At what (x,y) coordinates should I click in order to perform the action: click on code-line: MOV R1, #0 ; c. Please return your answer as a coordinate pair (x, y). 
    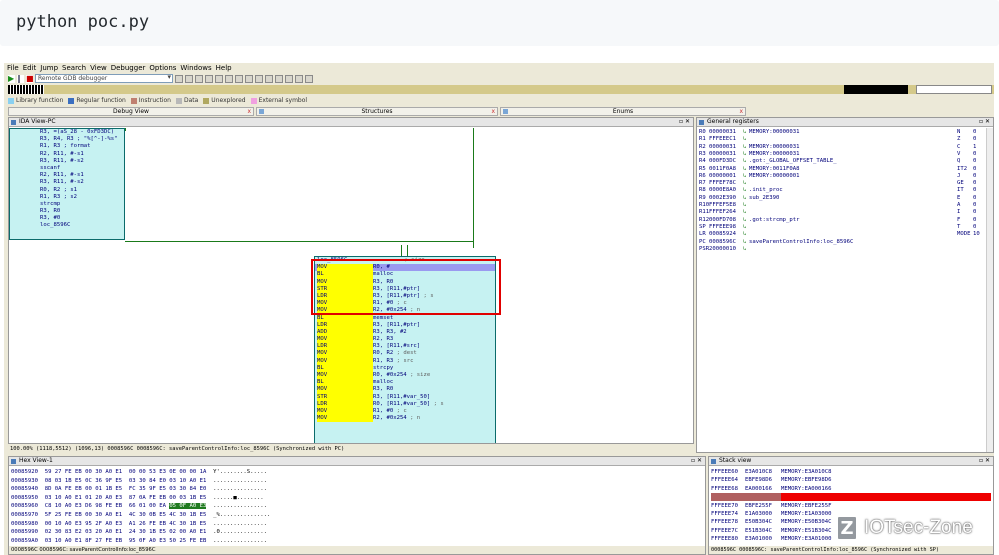
    Looking at the image, I should click on (405, 411).